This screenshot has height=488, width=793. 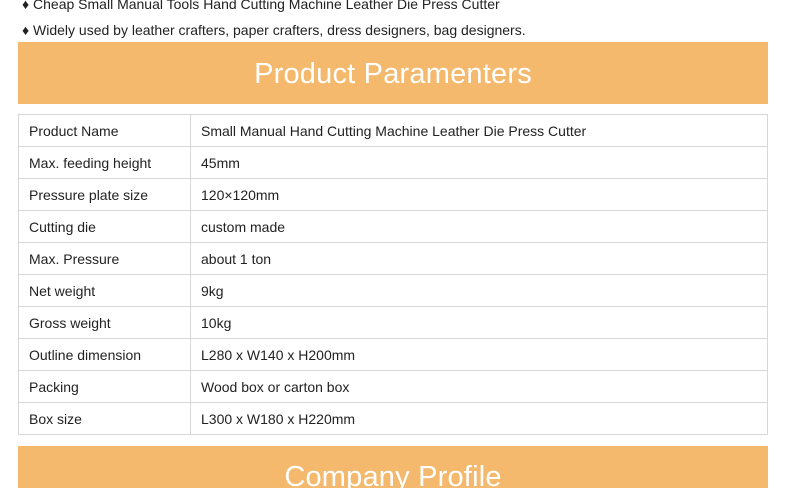 I want to click on spec-label: Net weight, so click(x=104, y=290).